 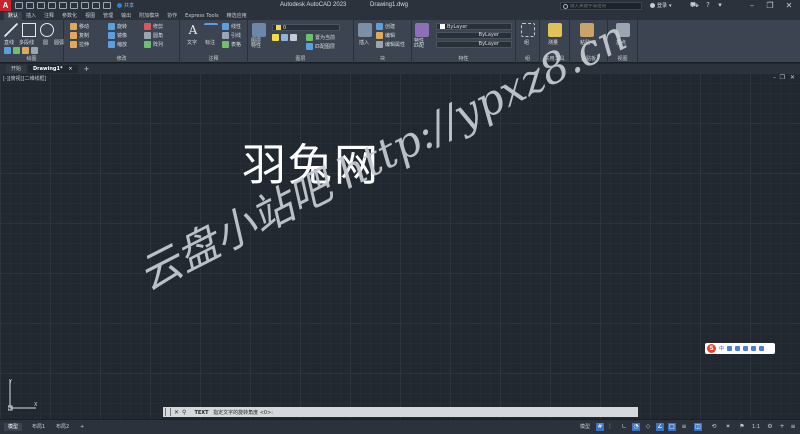 What do you see at coordinates (79, 26) in the screenshot?
I see `move-button: 移动` at bounding box center [79, 26].